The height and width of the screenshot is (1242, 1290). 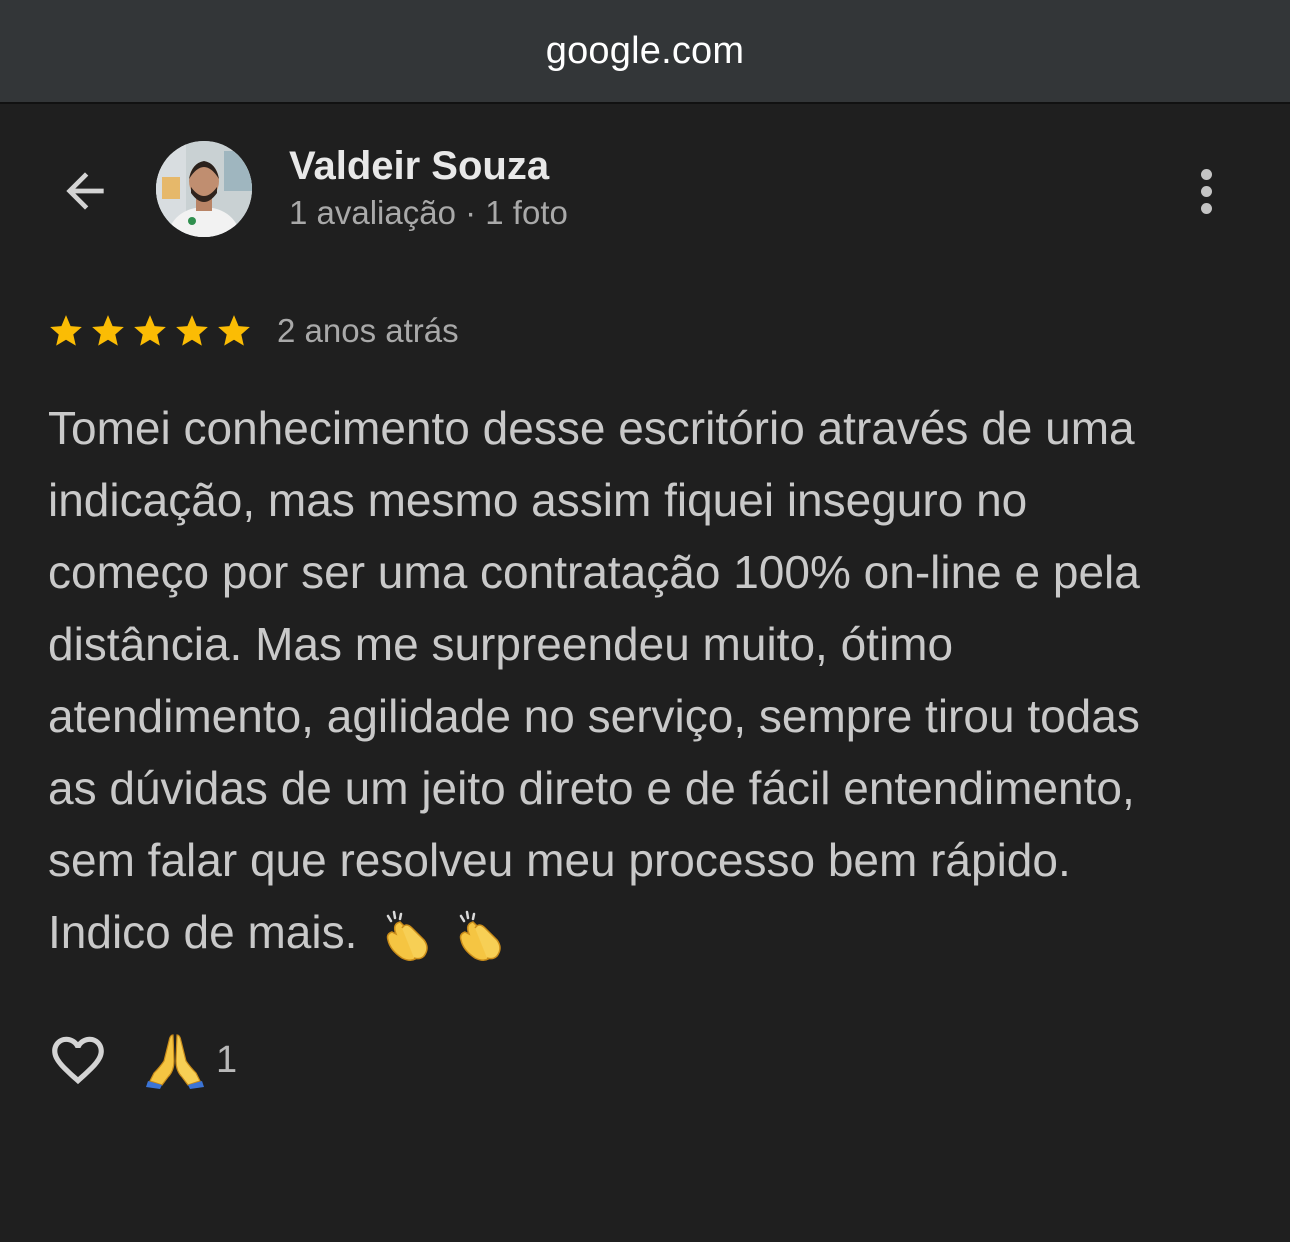 I want to click on folded-hands-icon, so click(x=175, y=1061).